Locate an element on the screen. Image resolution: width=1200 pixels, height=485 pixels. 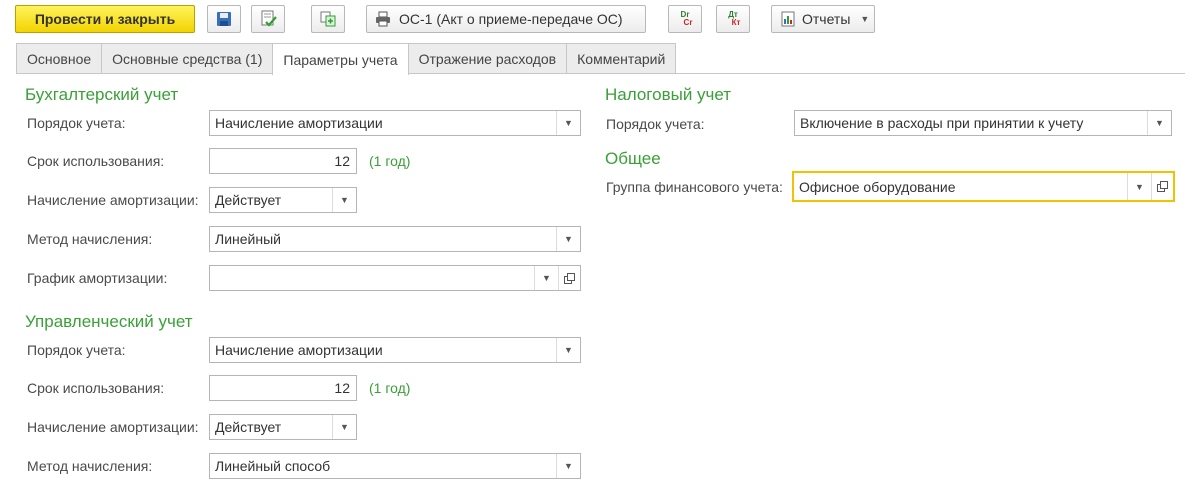
accounting-method-value: Линейный is located at coordinates (248, 239).